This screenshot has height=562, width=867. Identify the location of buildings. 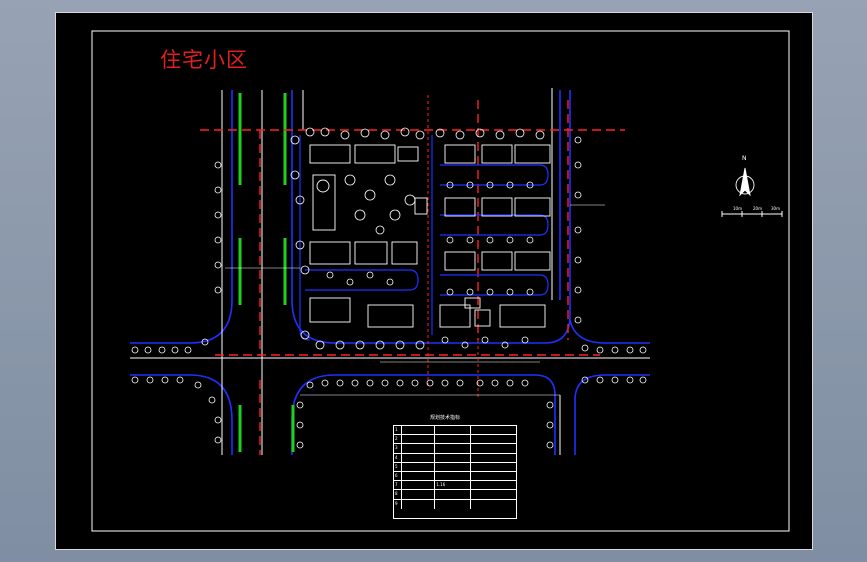
(430, 236).